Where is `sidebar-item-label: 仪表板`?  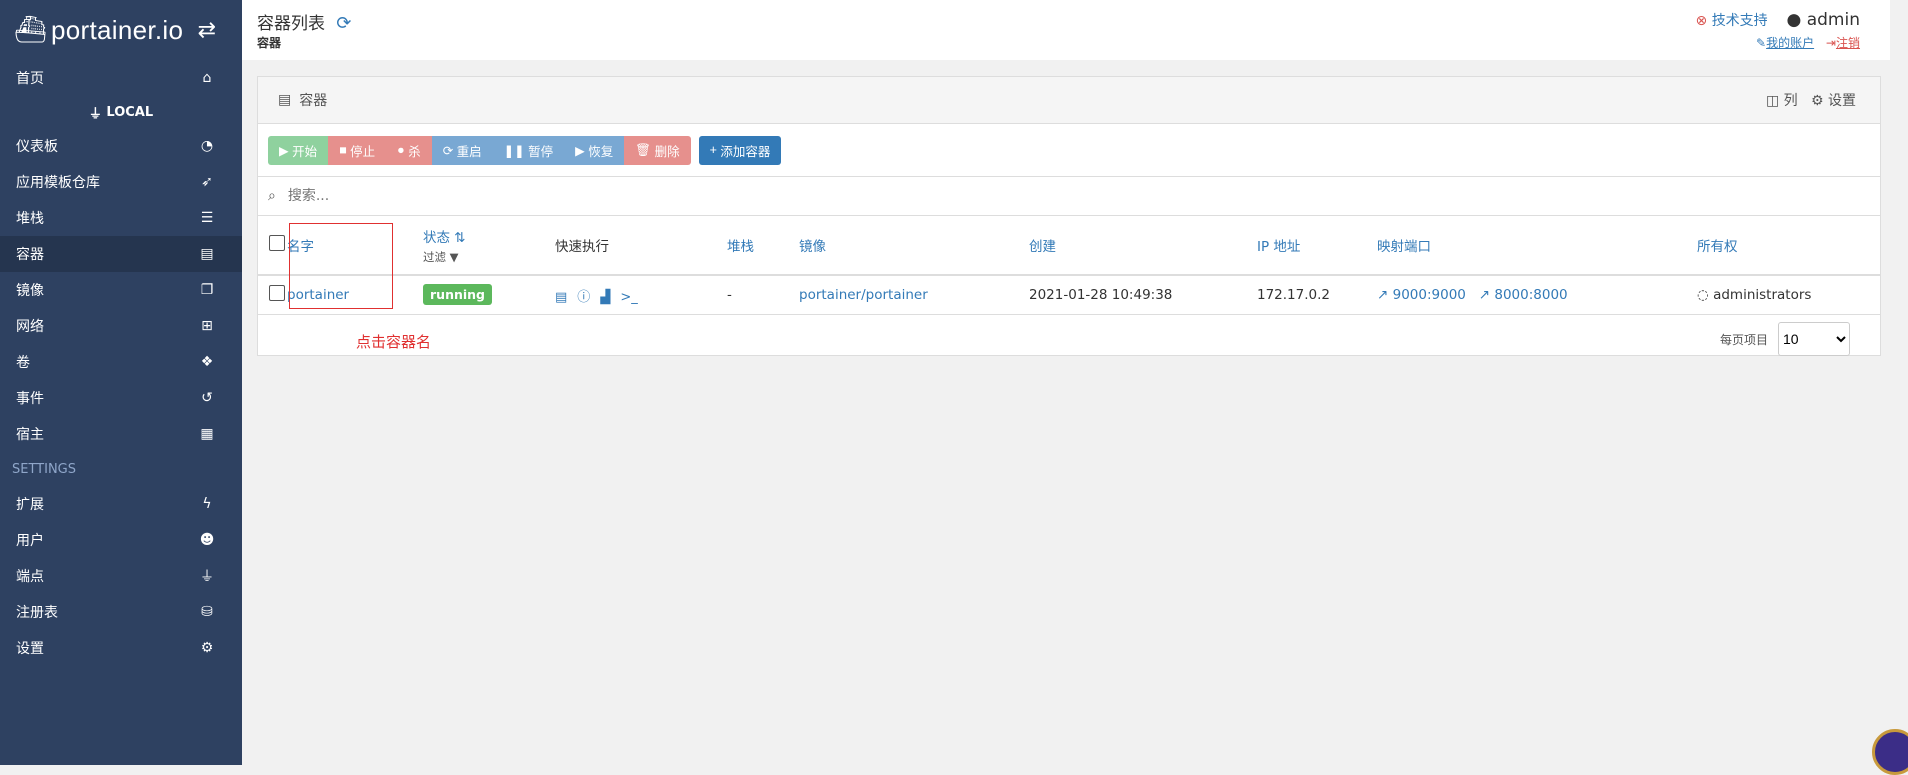 sidebar-item-label: 仪表板 is located at coordinates (37, 147).